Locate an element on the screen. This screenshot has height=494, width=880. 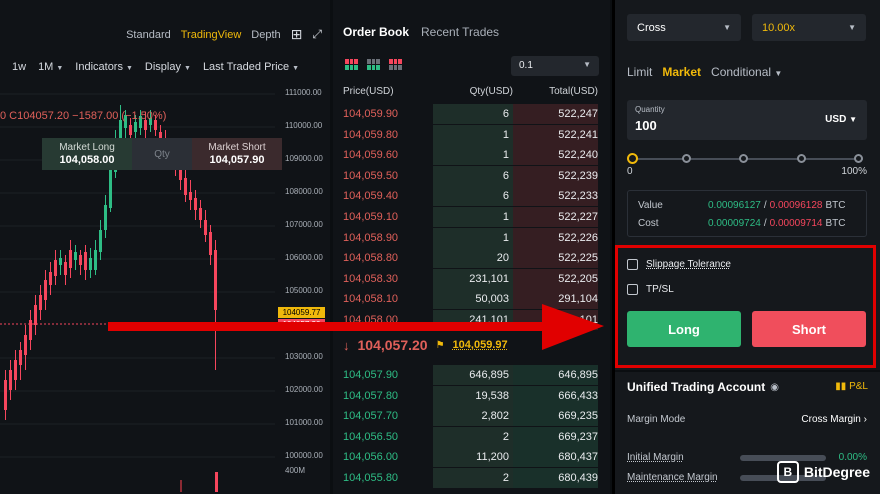
bid-row: 104,056.00 11,200 680,437 is located at coordinates (470, 457).